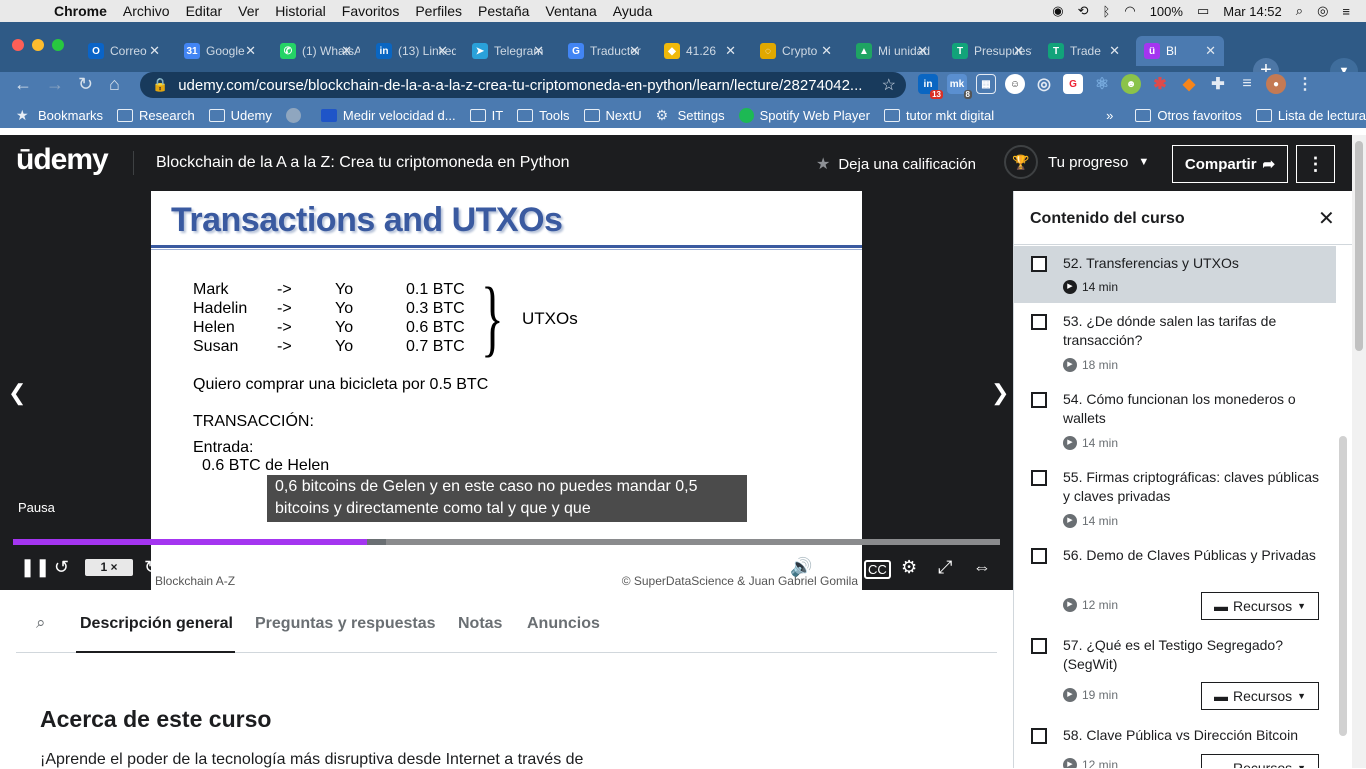 Image resolution: width=1366 pixels, height=769 pixels. Describe the element at coordinates (17, 393) in the screenshot. I see `previous-lecture-icon: ❮` at that location.